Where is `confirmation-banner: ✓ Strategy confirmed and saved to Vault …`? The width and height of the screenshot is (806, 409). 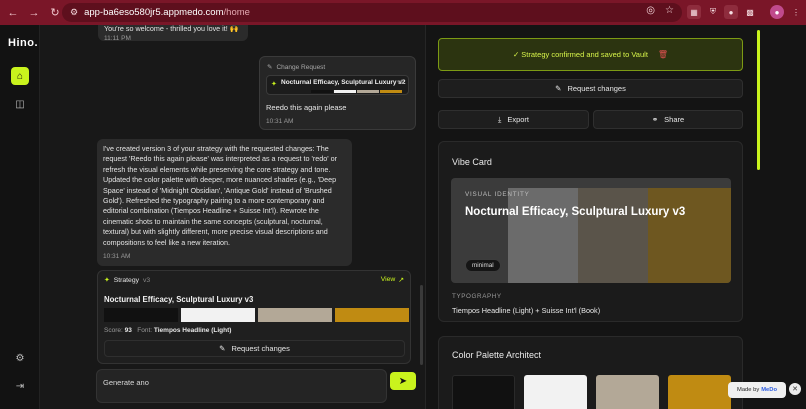 confirmation-banner: ✓ Strategy confirmed and saved to Vault … is located at coordinates (590, 54).